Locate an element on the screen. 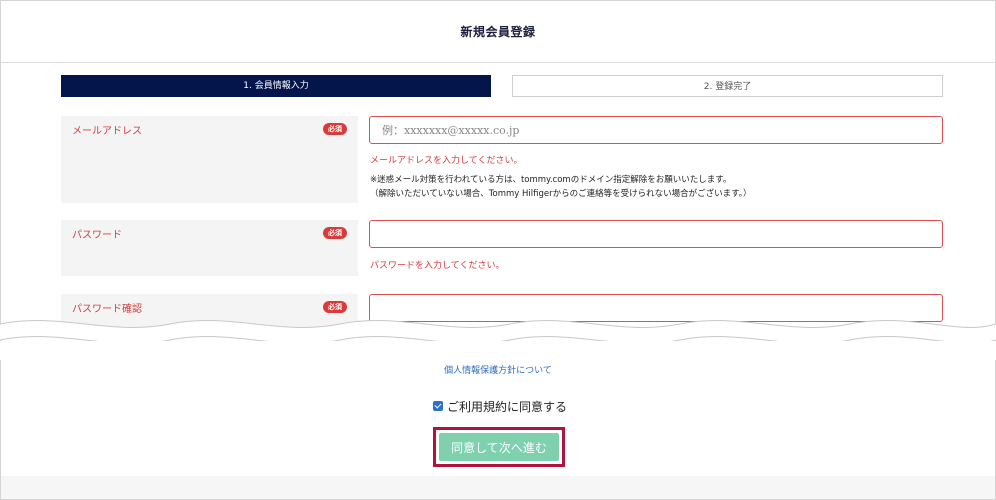 The width and height of the screenshot is (996, 500). privacy-policy-link: 個人情報保護方針について is located at coordinates (498, 369).